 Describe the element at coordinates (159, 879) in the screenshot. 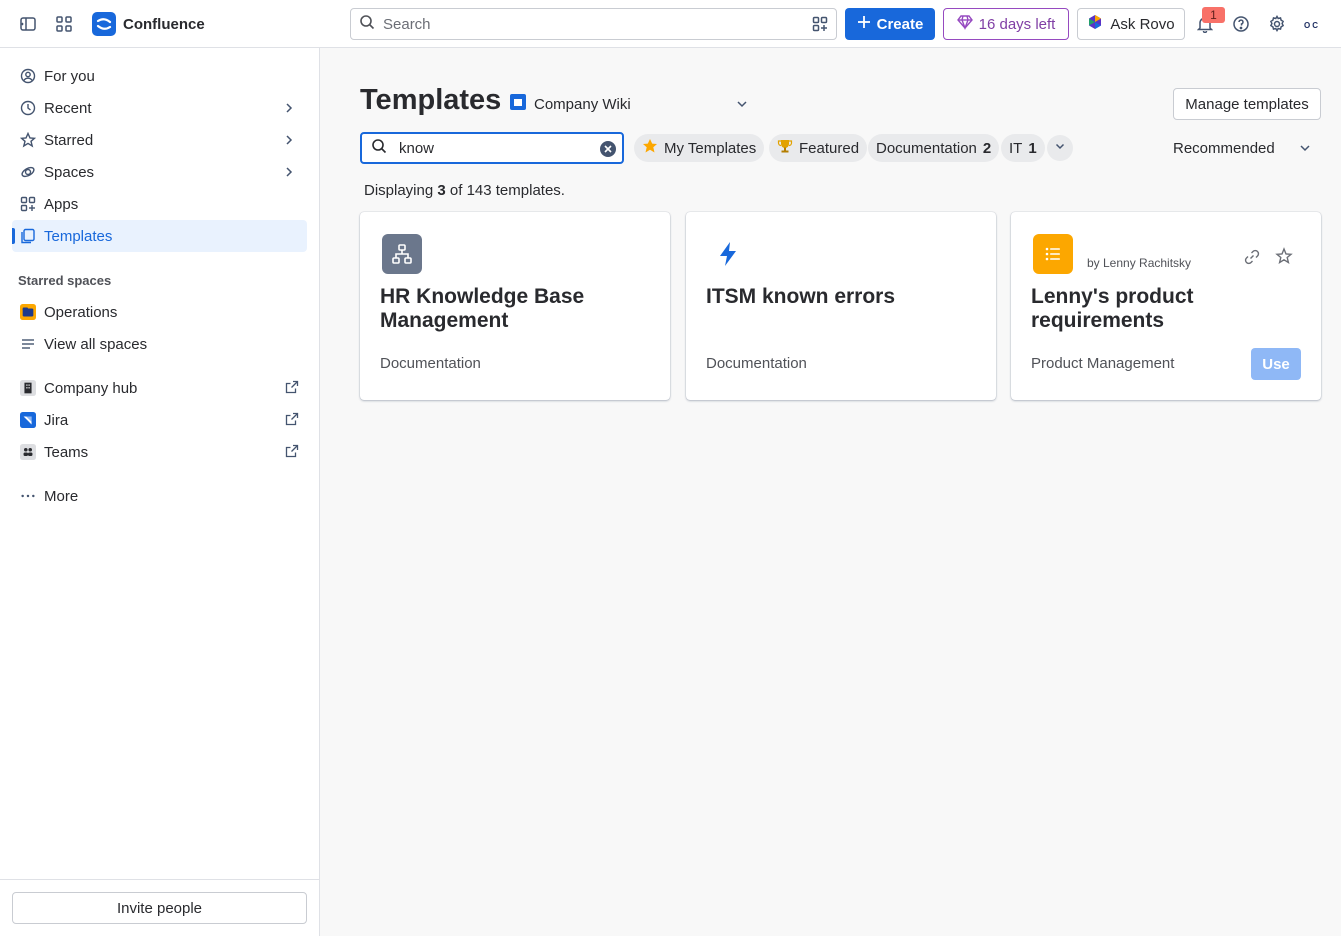

I see `divider` at that location.